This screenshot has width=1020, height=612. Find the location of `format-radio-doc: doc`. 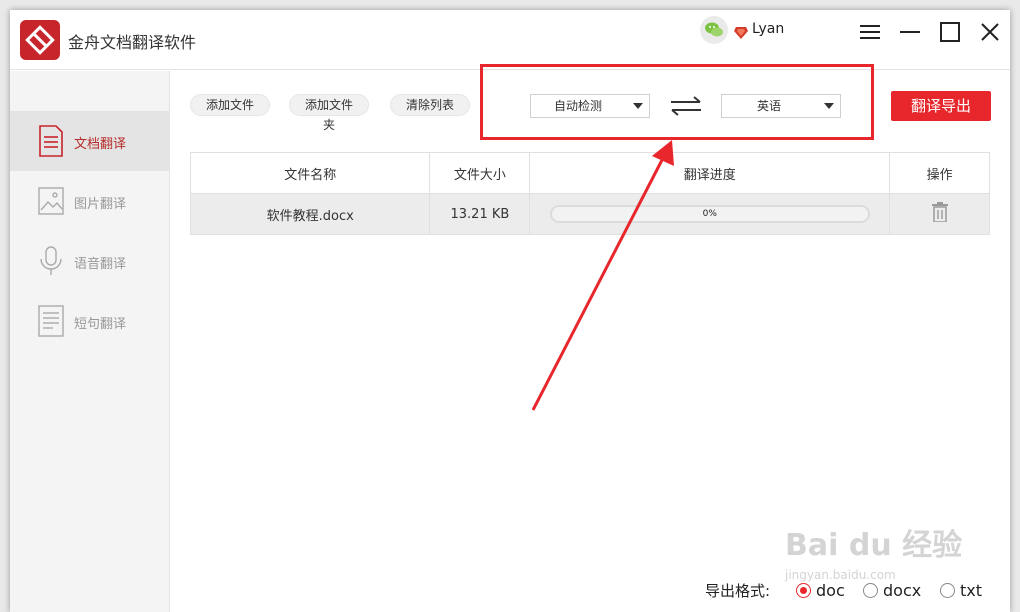

format-radio-doc: doc is located at coordinates (822, 591).